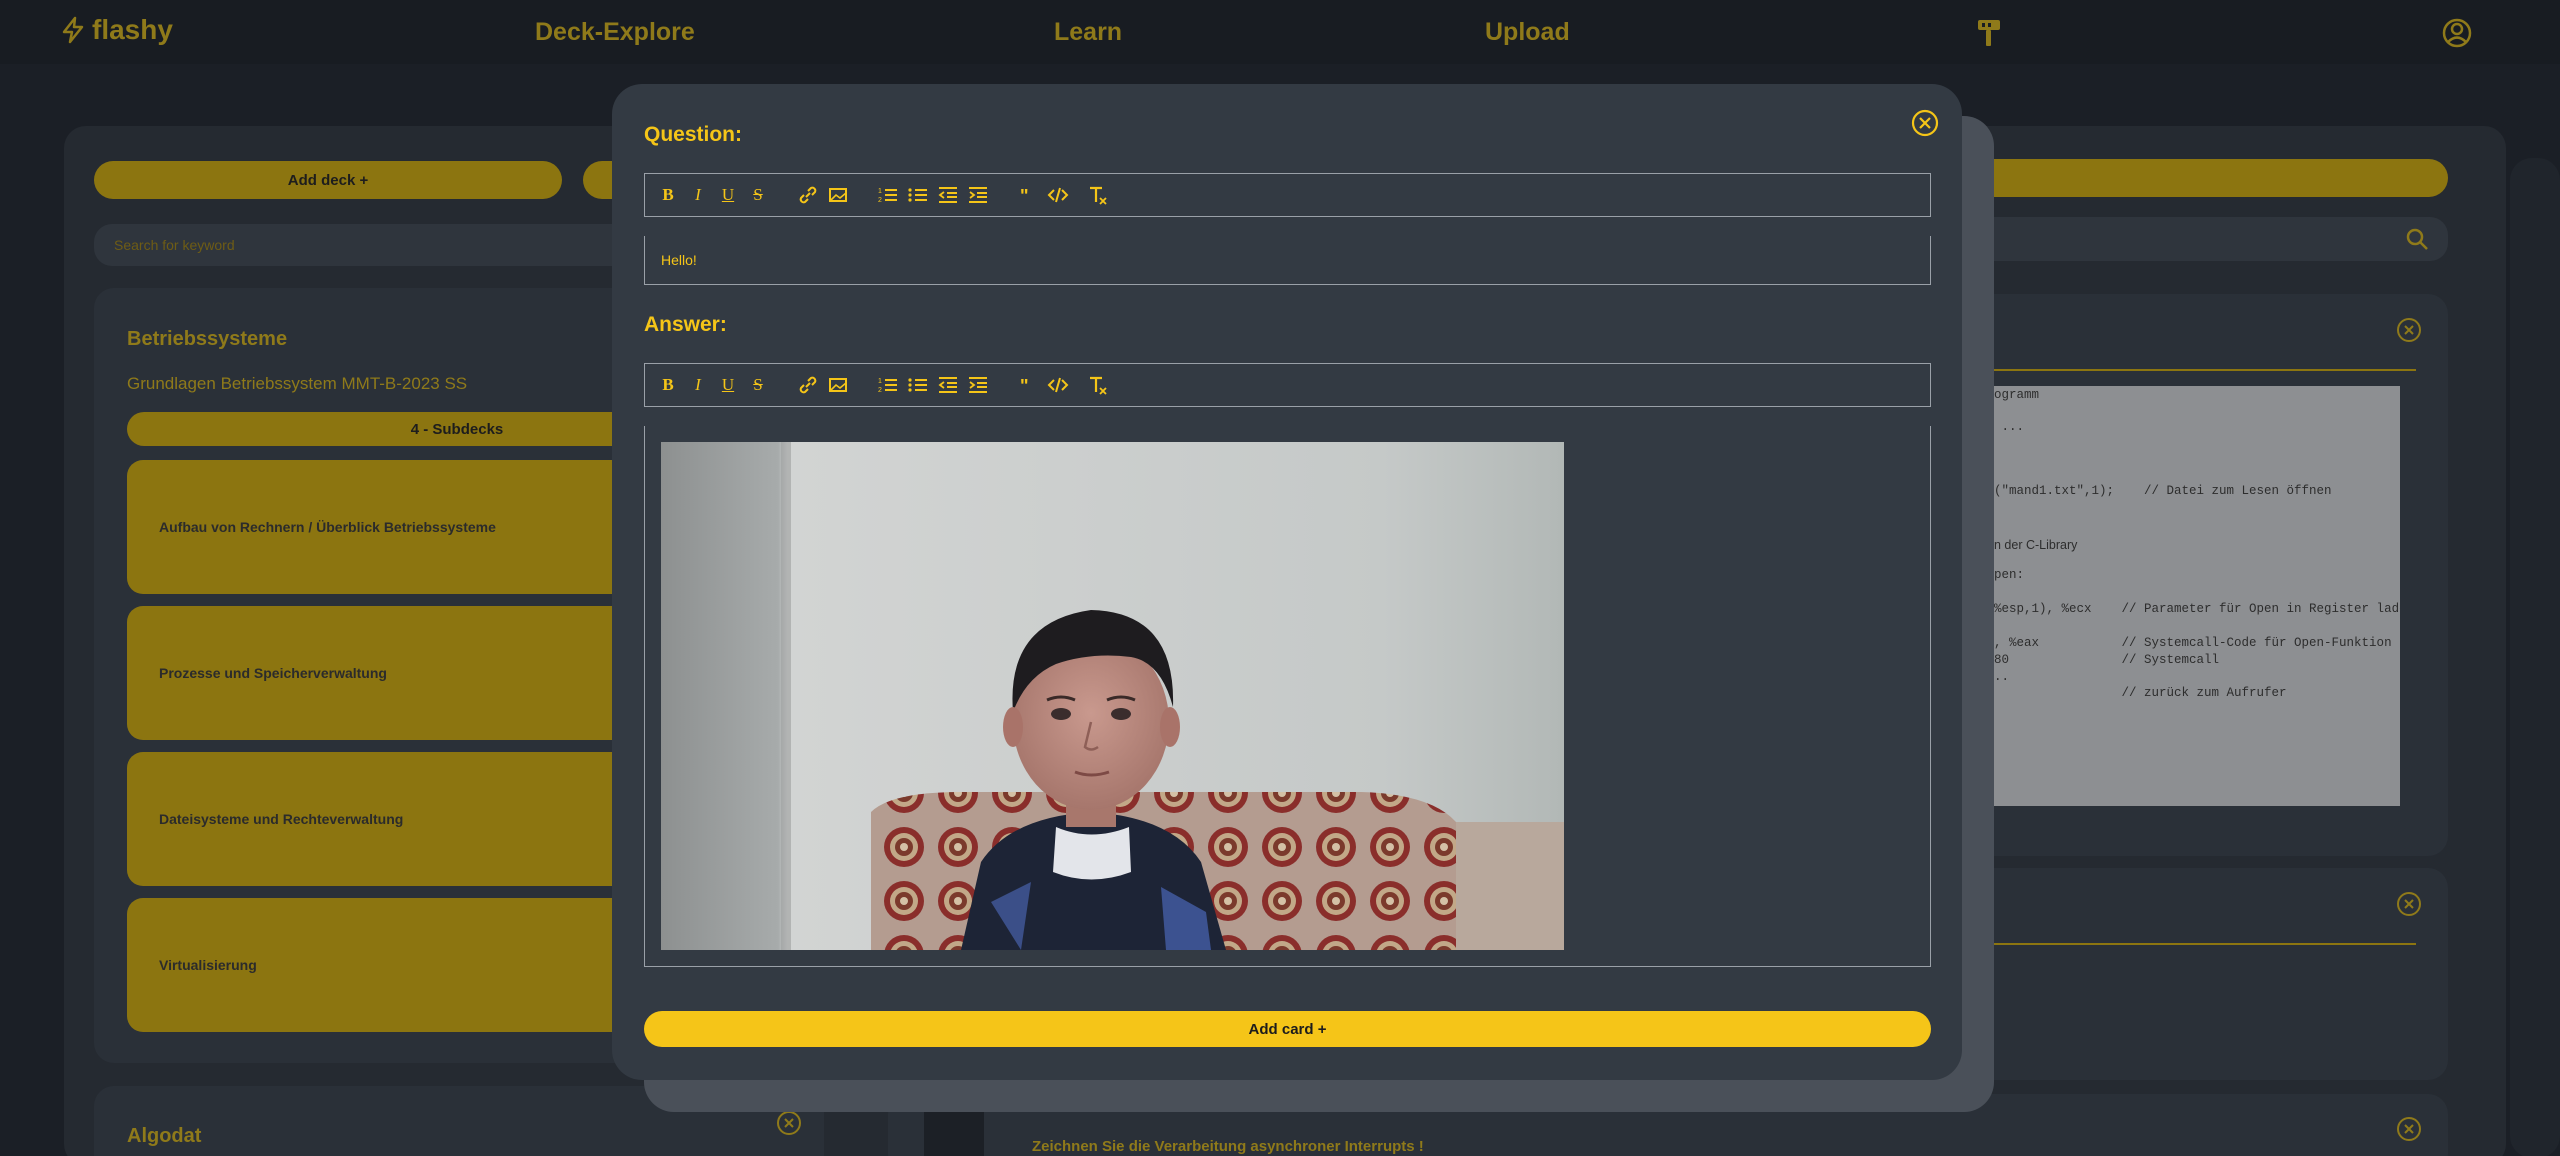  What do you see at coordinates (1088, 32) in the screenshot?
I see `nav-learn: Learn` at bounding box center [1088, 32].